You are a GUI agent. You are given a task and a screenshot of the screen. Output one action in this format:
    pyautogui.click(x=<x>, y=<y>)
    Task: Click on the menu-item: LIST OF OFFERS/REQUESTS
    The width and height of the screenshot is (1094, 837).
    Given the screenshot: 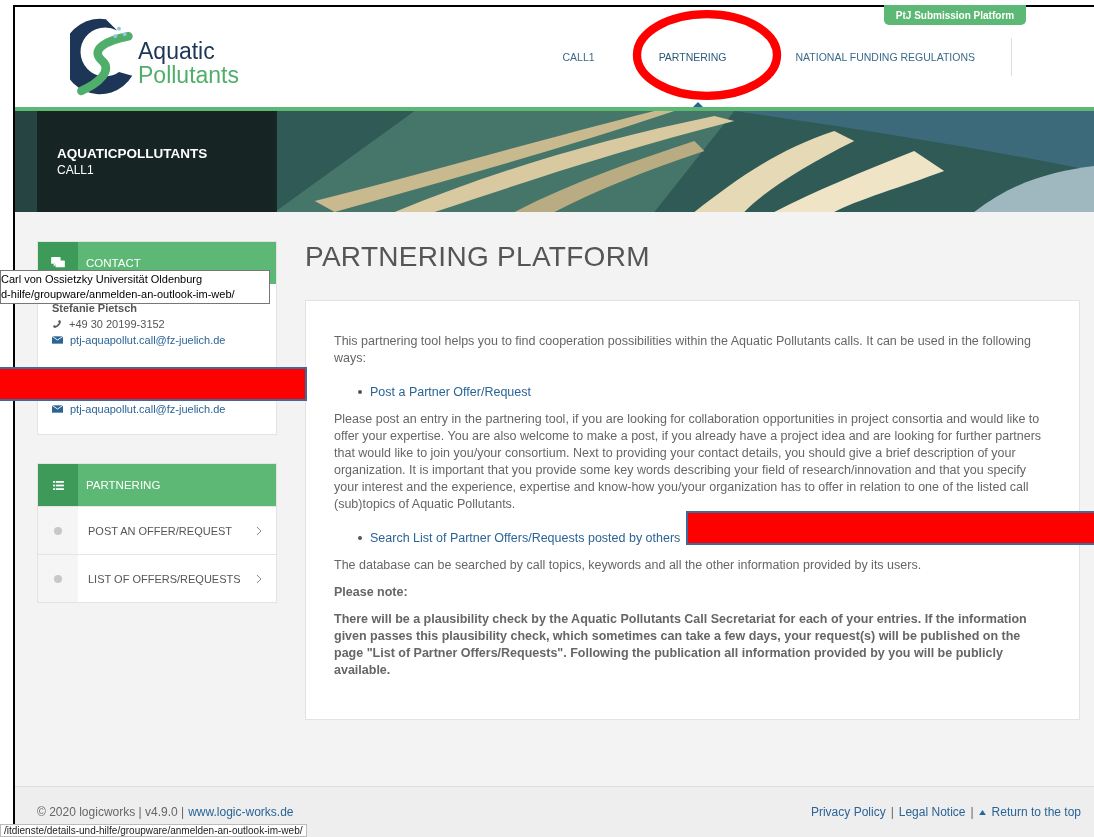 What is the action you would take?
    pyautogui.click(x=157, y=578)
    